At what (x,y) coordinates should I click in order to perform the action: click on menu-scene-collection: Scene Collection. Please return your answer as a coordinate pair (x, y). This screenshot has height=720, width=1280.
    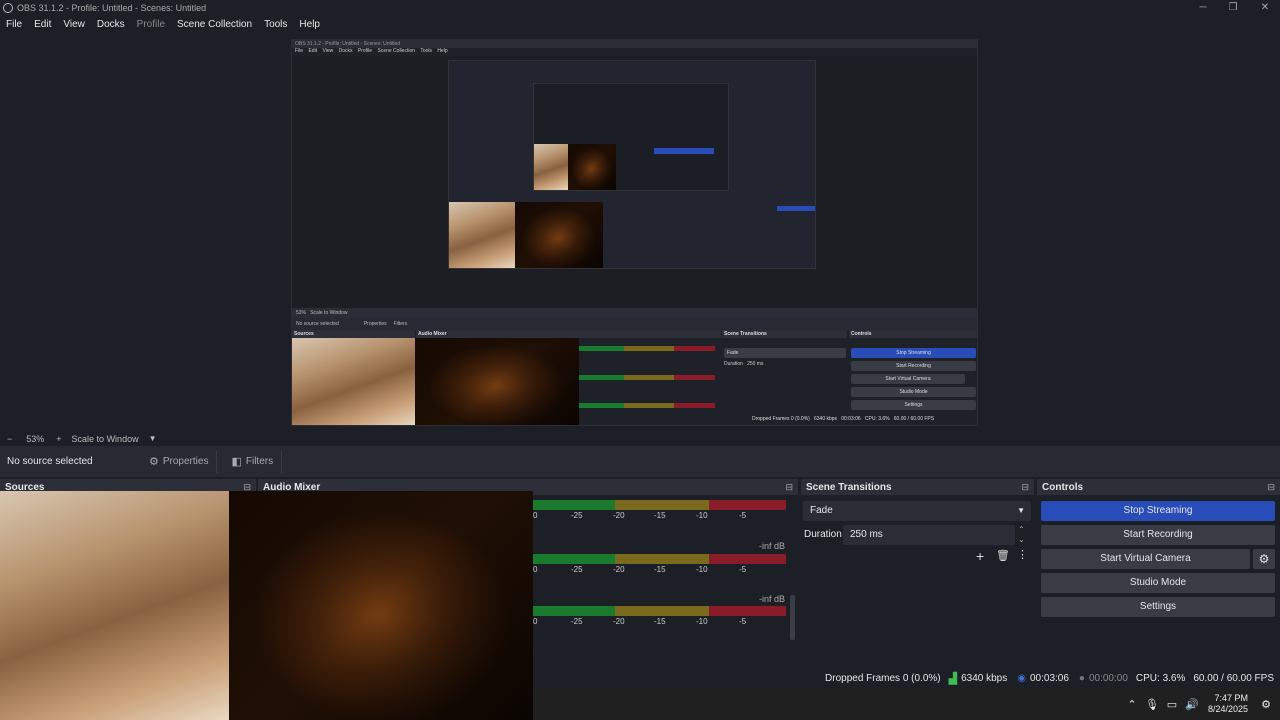
    Looking at the image, I should click on (214, 24).